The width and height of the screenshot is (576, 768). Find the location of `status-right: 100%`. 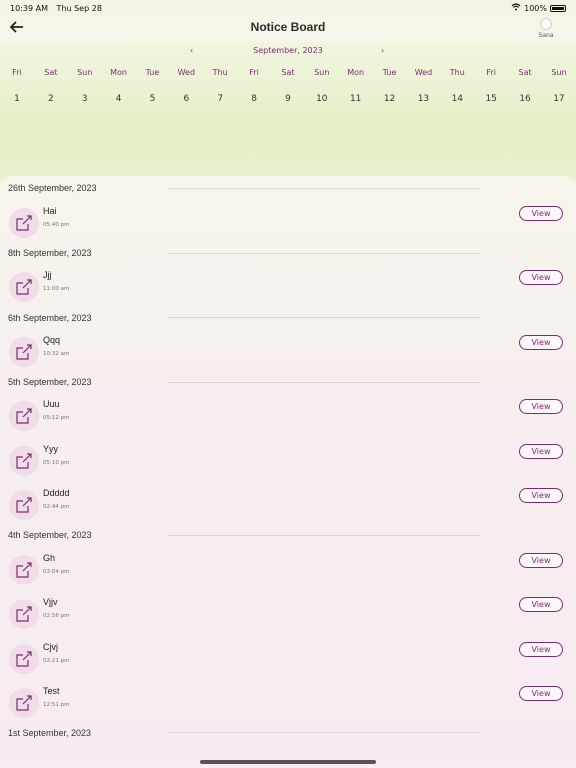

status-right: 100% is located at coordinates (538, 8).